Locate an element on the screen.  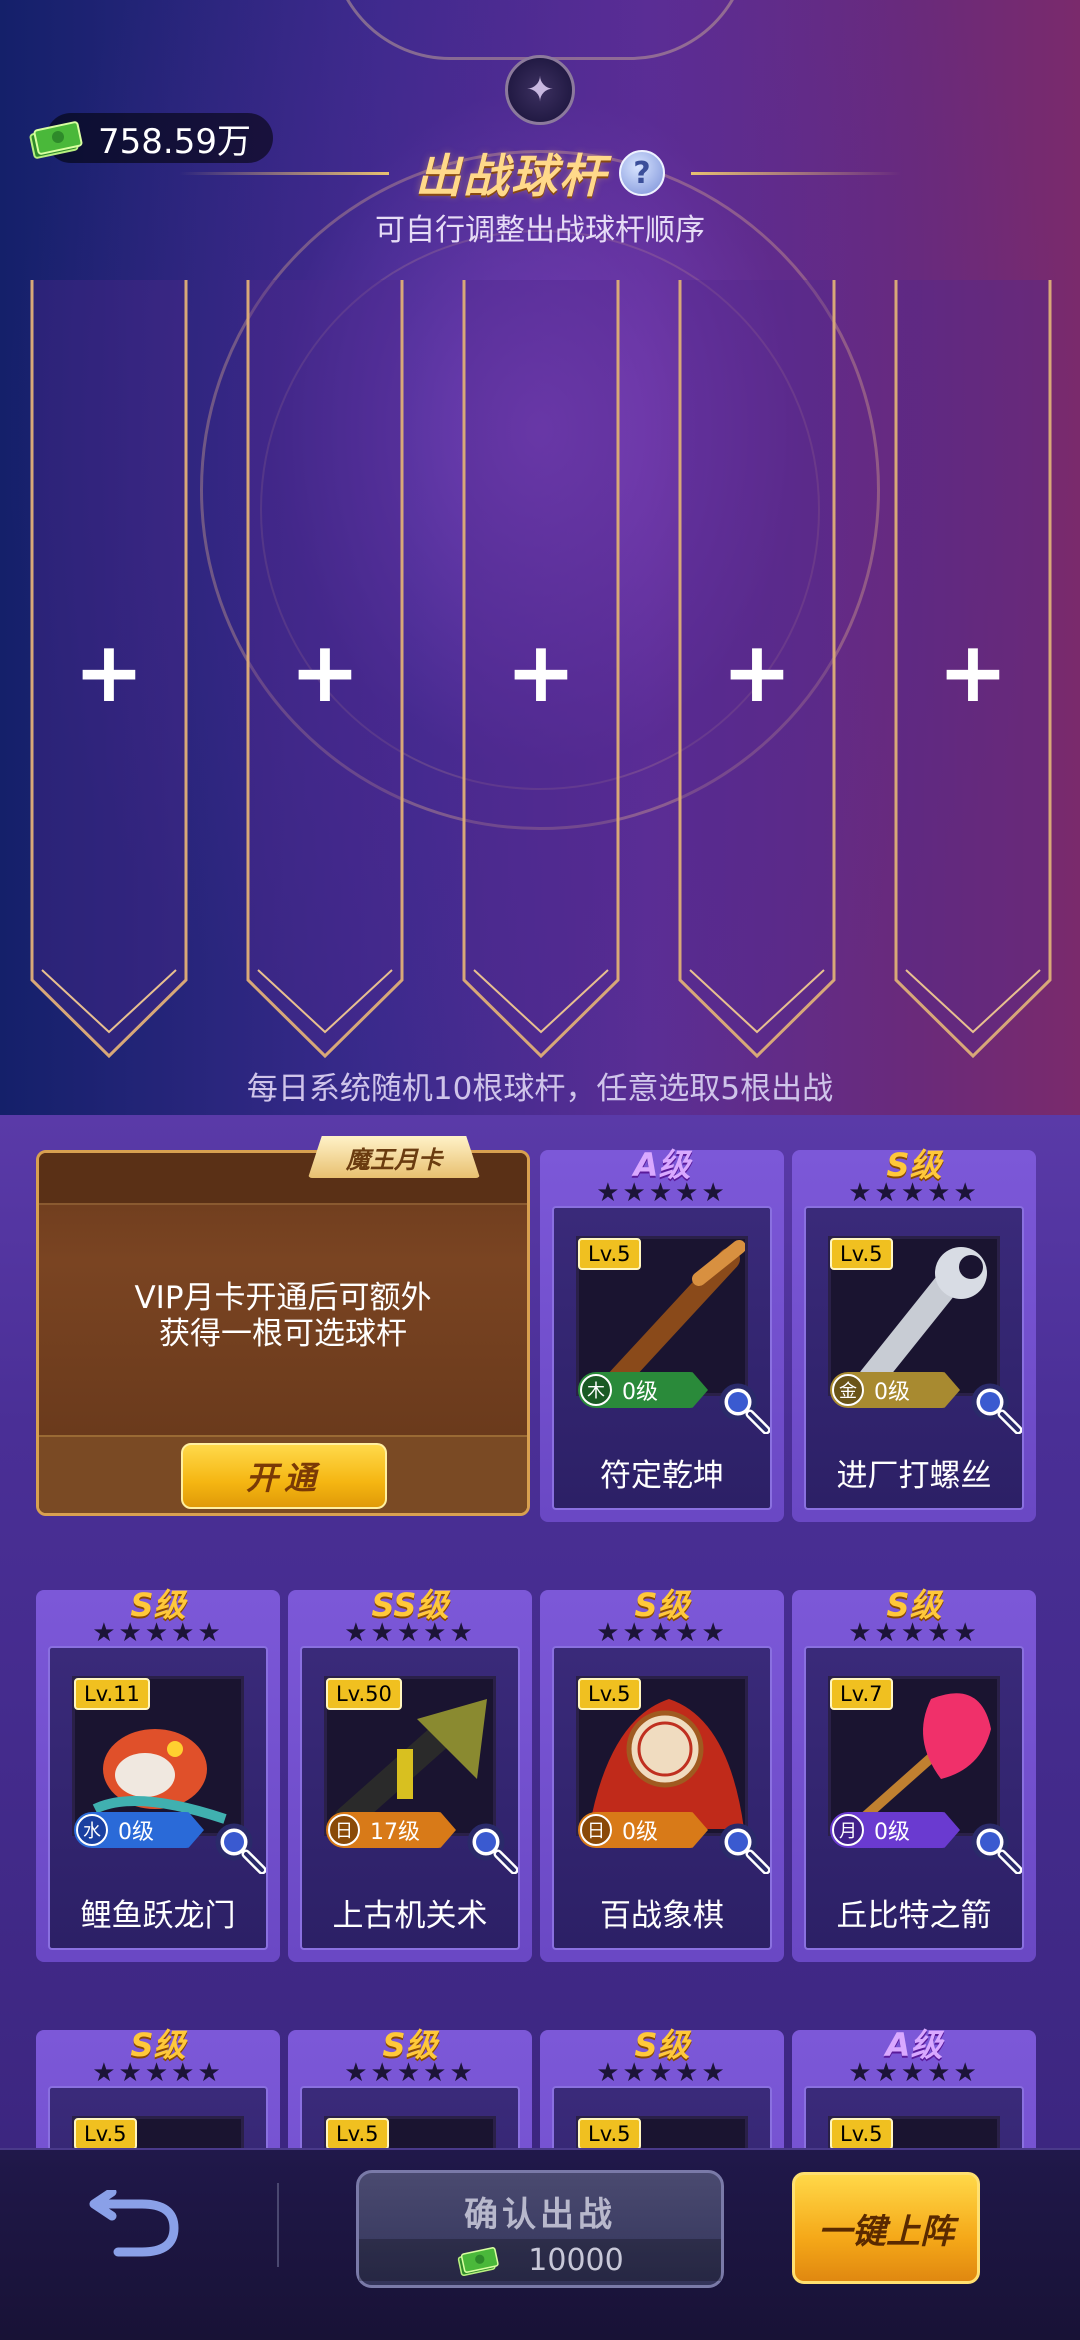
water-element-icon: 水 is located at coordinates (92, 1830).